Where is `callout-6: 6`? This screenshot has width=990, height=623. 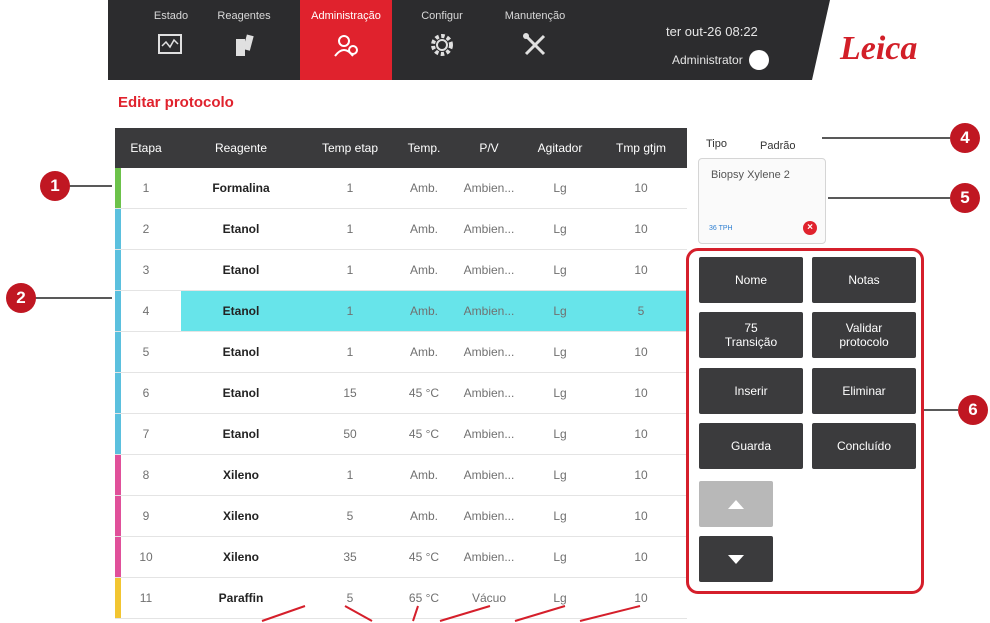
callout-6: 6 is located at coordinates (973, 410).